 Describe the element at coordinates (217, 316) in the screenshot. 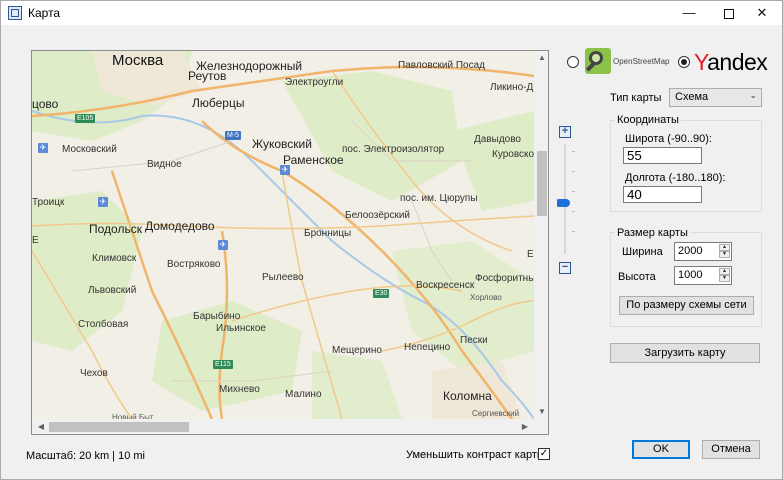

I see `map-label-barybino: Барыбино` at that location.